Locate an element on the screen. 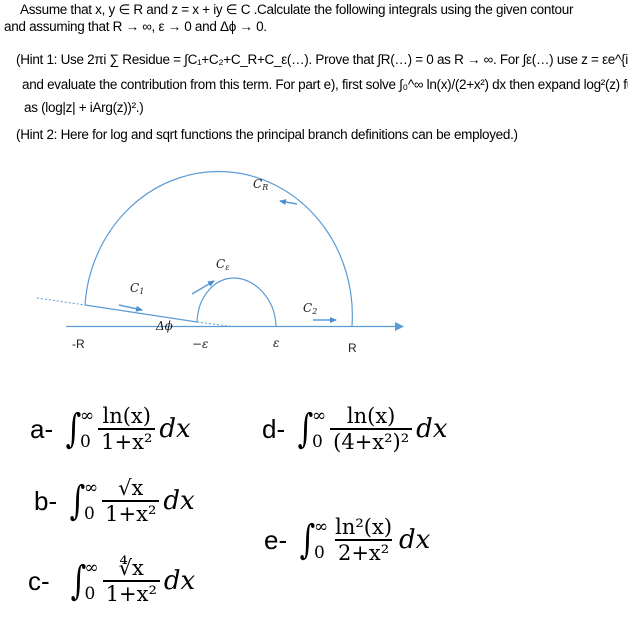  dashed-extension-left is located at coordinates (61, 301).